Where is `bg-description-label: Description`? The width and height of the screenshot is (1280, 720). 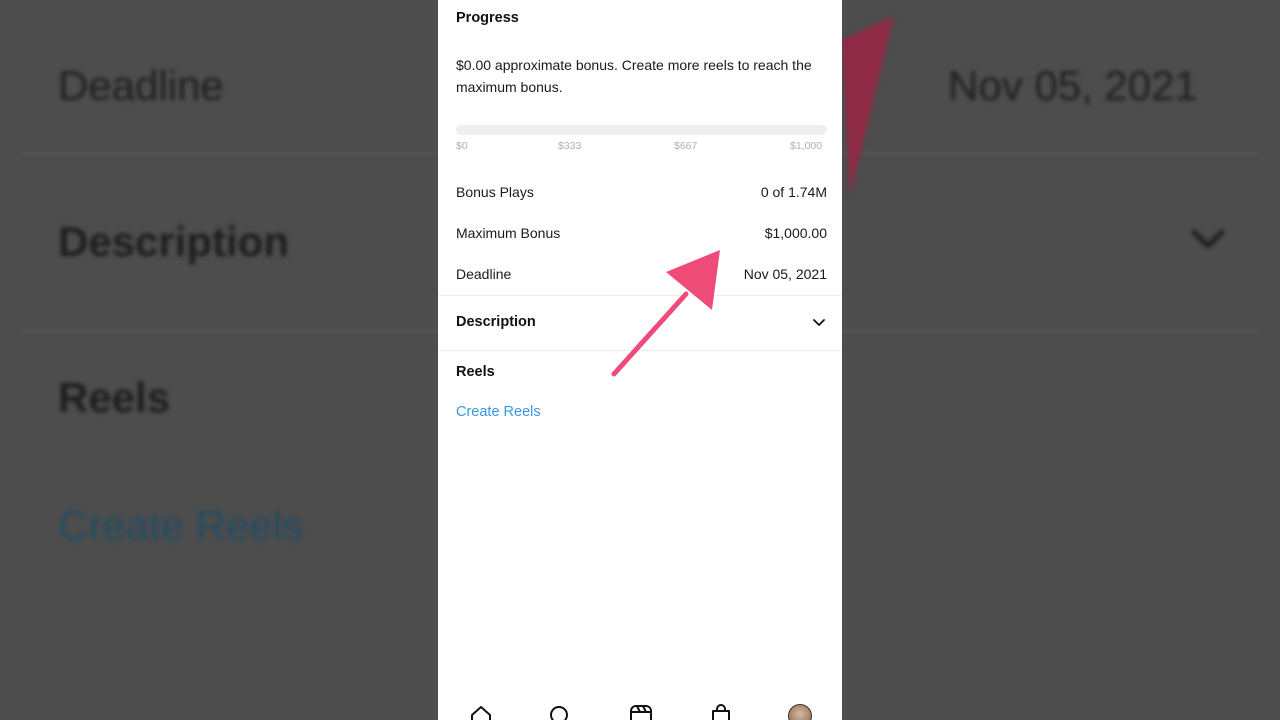 bg-description-label: Description is located at coordinates (174, 241).